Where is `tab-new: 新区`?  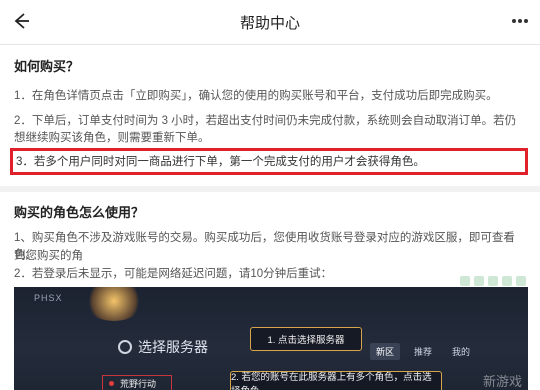
tab-new: 新区 is located at coordinates (385, 351).